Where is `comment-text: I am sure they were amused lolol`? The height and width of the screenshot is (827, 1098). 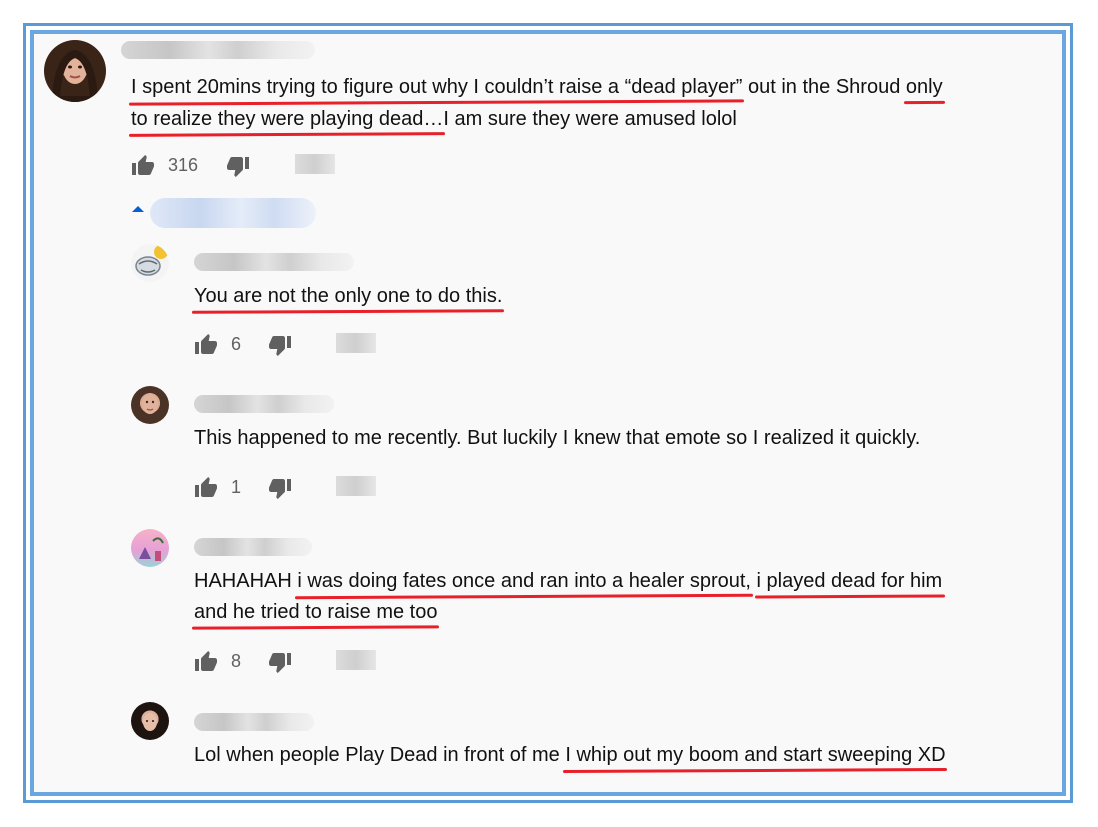 comment-text: I am sure they were amused lolol is located at coordinates (590, 119).